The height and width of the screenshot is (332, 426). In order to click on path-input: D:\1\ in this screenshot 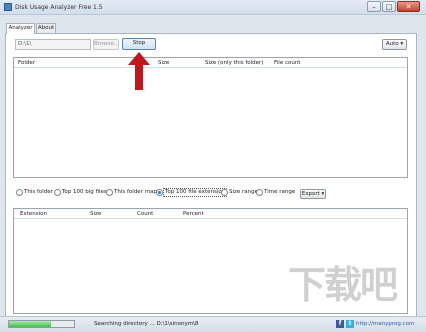, I will do `click(53, 44)`.